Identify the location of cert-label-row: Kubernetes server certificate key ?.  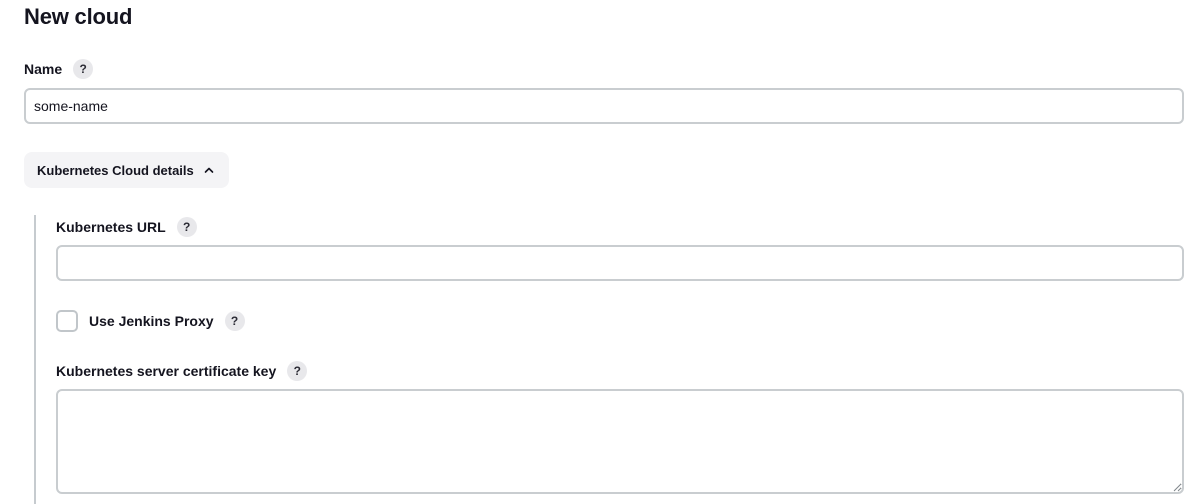
(182, 371).